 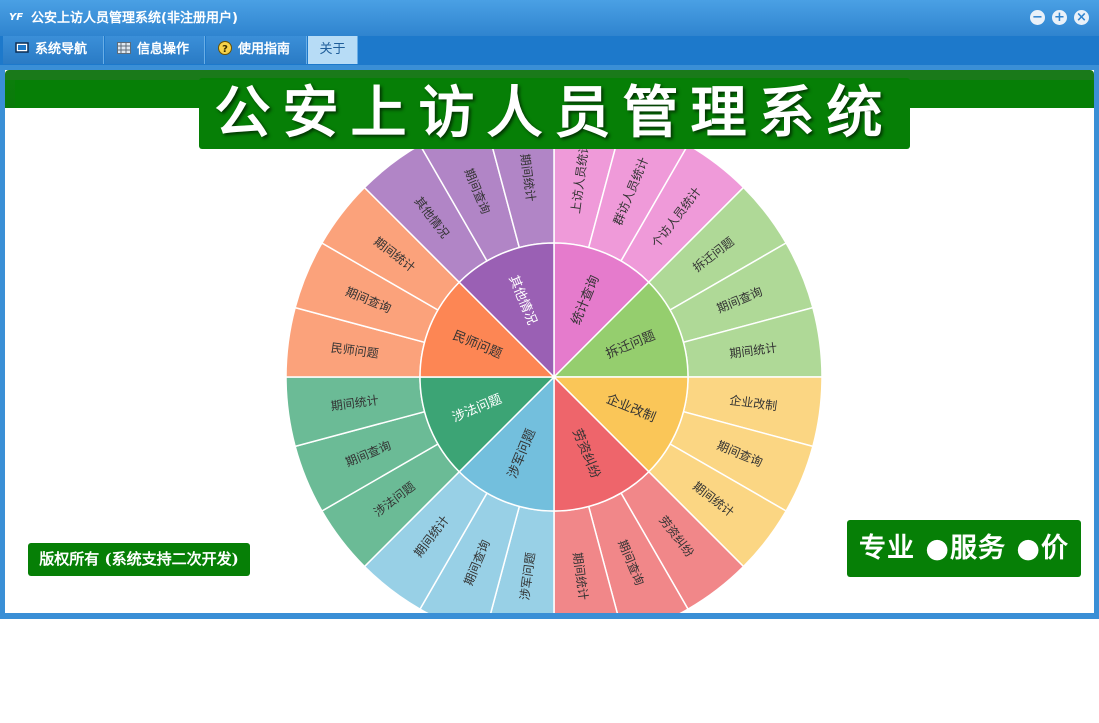 What do you see at coordinates (22, 47) in the screenshot?
I see `monitor-icon` at bounding box center [22, 47].